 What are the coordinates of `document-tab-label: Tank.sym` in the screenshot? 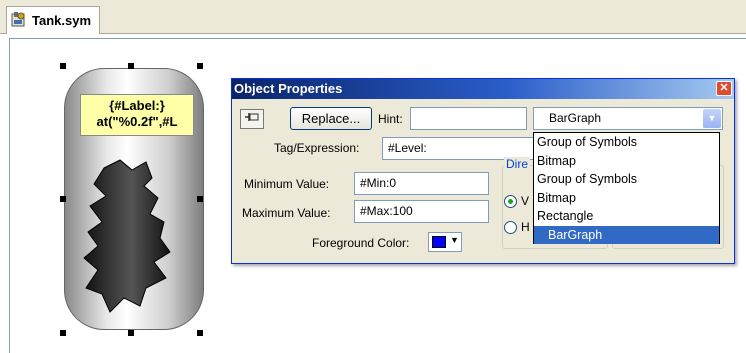 It's located at (62, 20).